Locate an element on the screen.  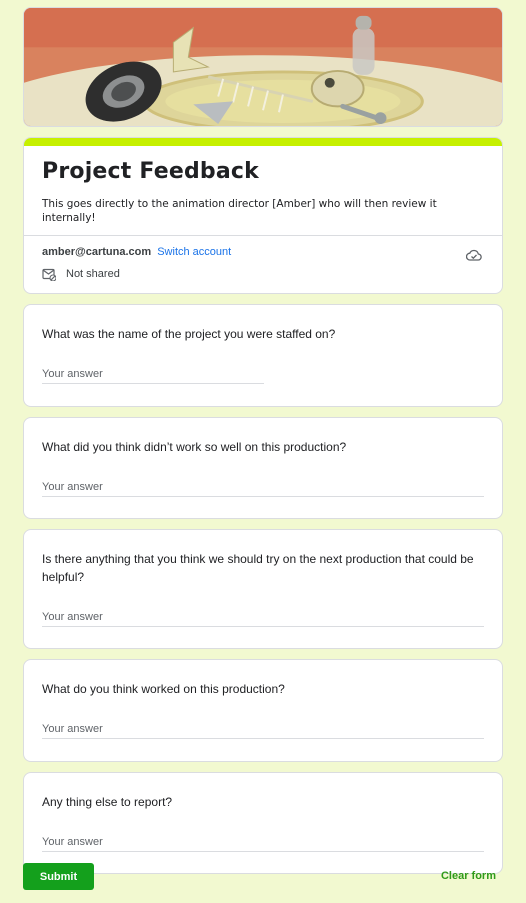
form-title: Project Feedback is located at coordinates (150, 171).